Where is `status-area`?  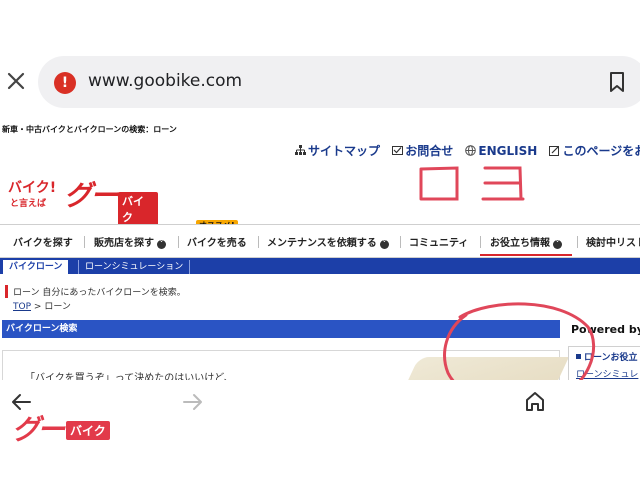
status-area is located at coordinates (320, 26).